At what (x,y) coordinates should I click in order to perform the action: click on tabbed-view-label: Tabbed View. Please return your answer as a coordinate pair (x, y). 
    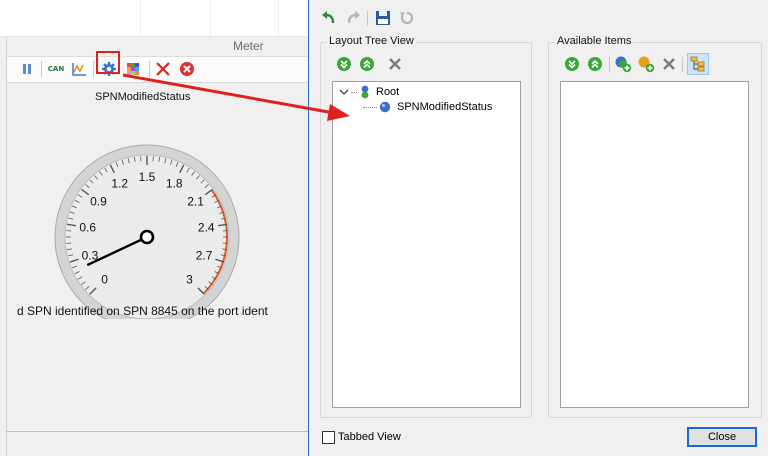
    Looking at the image, I should click on (369, 437).